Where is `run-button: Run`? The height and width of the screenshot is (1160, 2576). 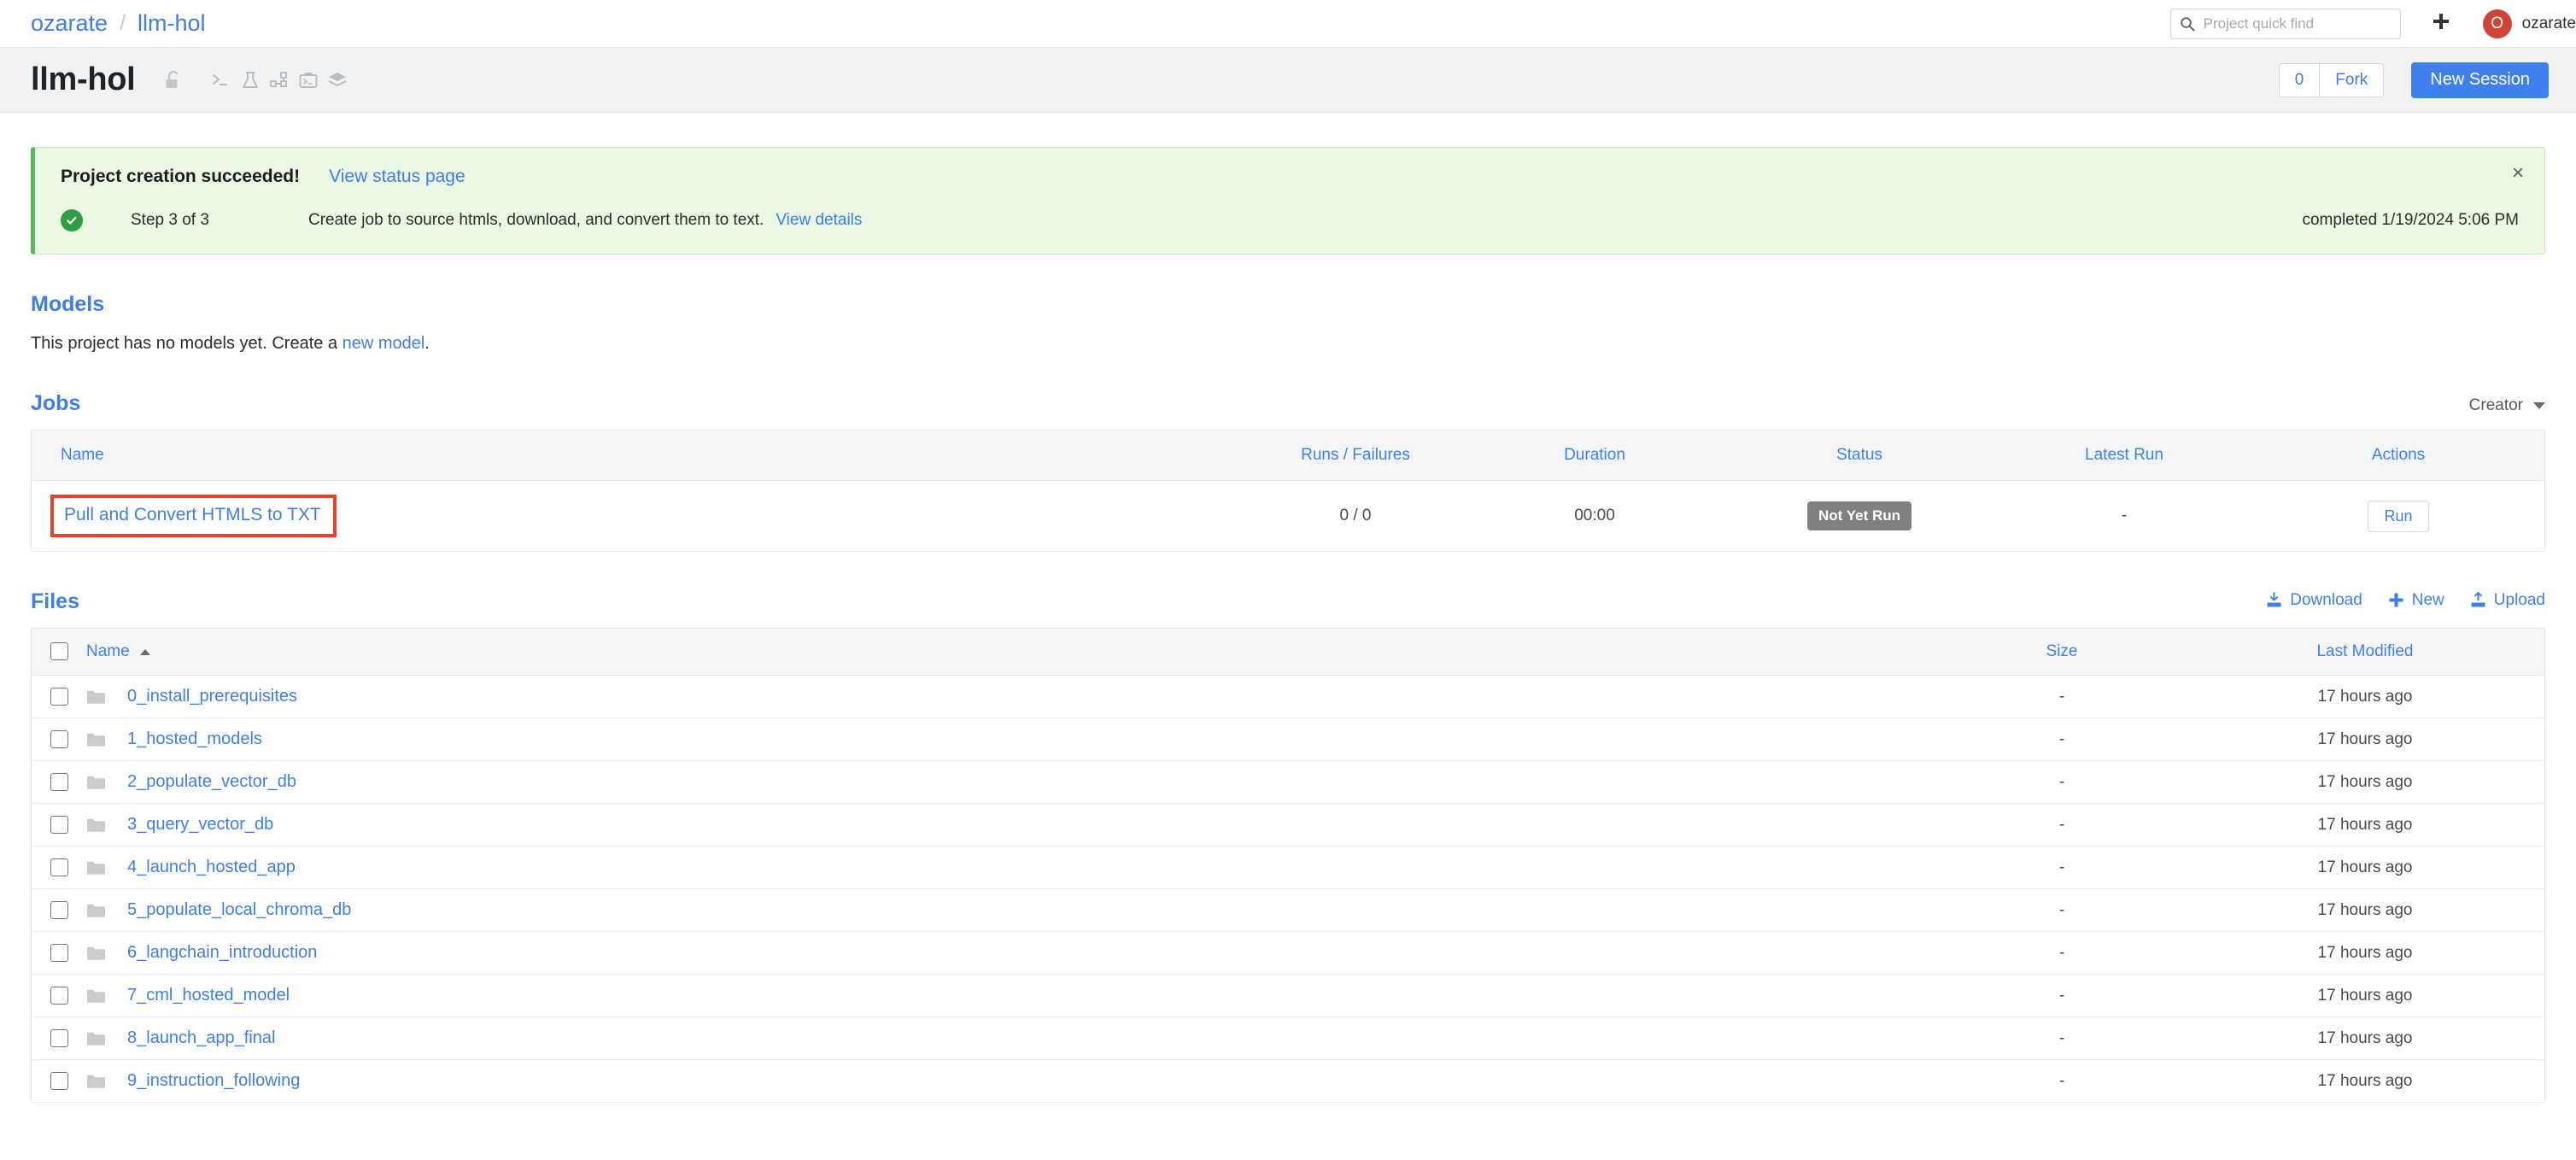
run-button: Run is located at coordinates (2398, 516).